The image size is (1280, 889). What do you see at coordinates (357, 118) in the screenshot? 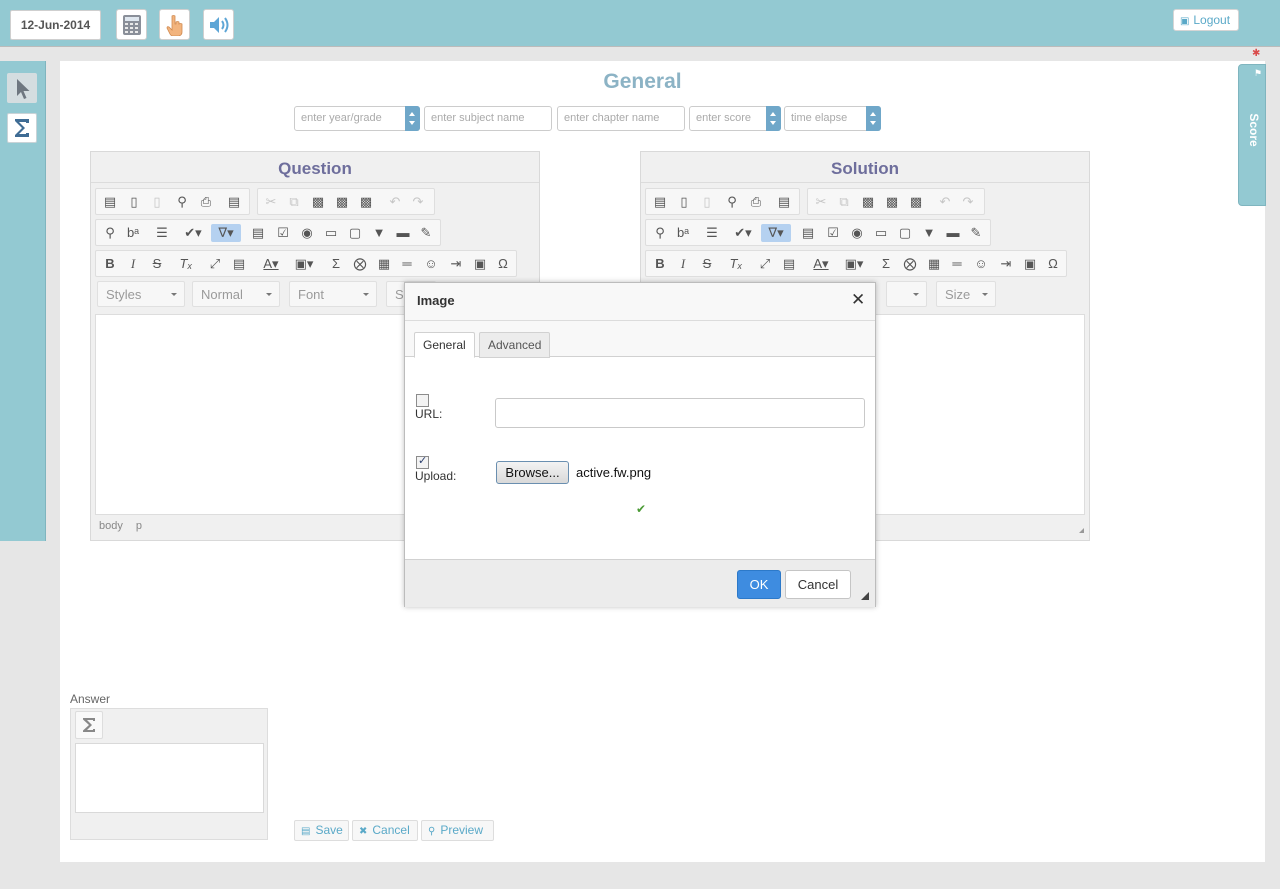
I see `year-grade-input: enter year/grade` at bounding box center [357, 118].